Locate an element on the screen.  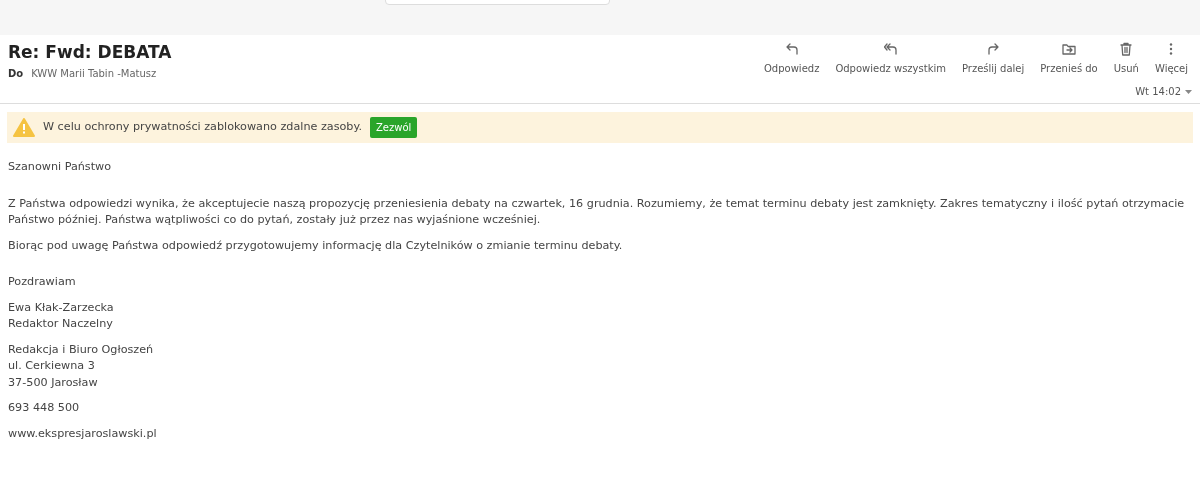
body-text: Ewa Kłak-Zarzecka is located at coordinates (61, 307).